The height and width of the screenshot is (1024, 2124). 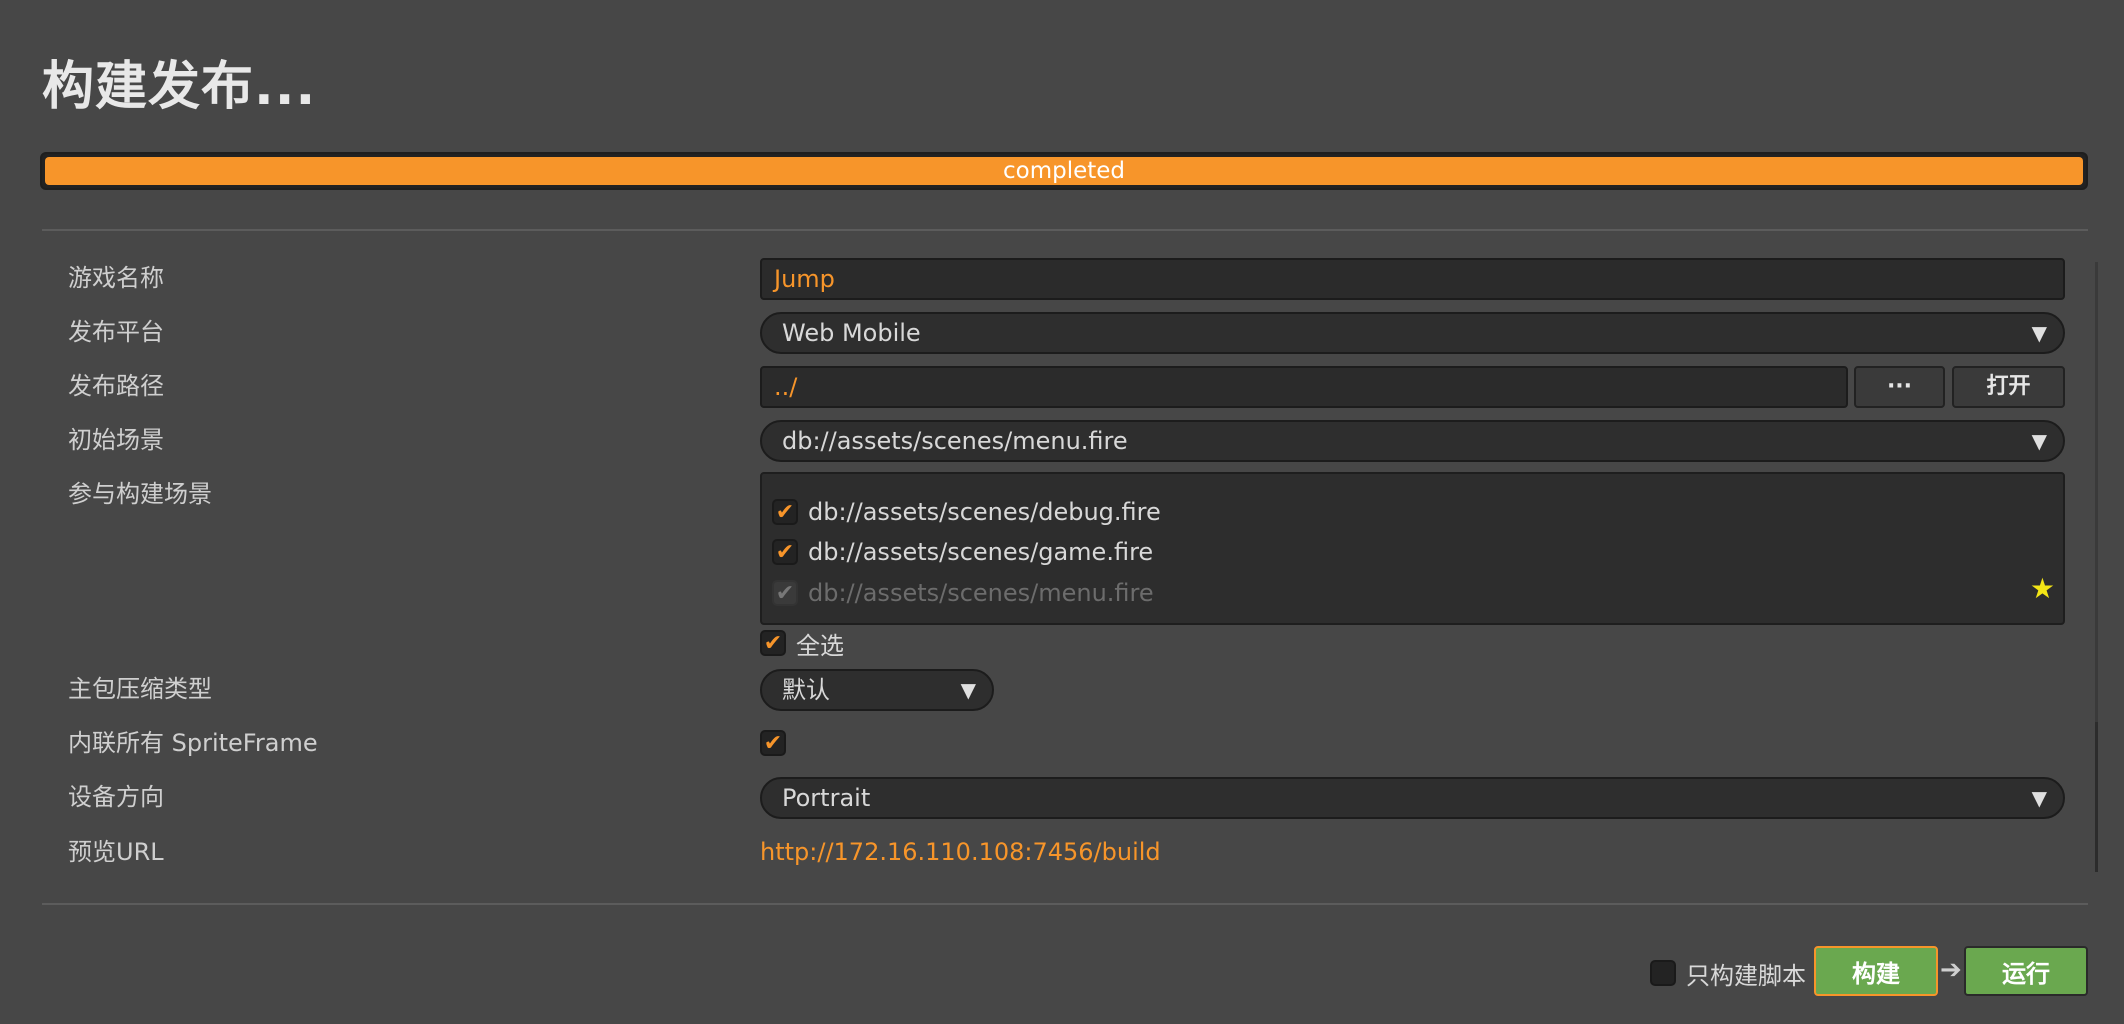 What do you see at coordinates (981, 593) in the screenshot?
I see `scene-path: db://assets/scenes/menu.fire` at bounding box center [981, 593].